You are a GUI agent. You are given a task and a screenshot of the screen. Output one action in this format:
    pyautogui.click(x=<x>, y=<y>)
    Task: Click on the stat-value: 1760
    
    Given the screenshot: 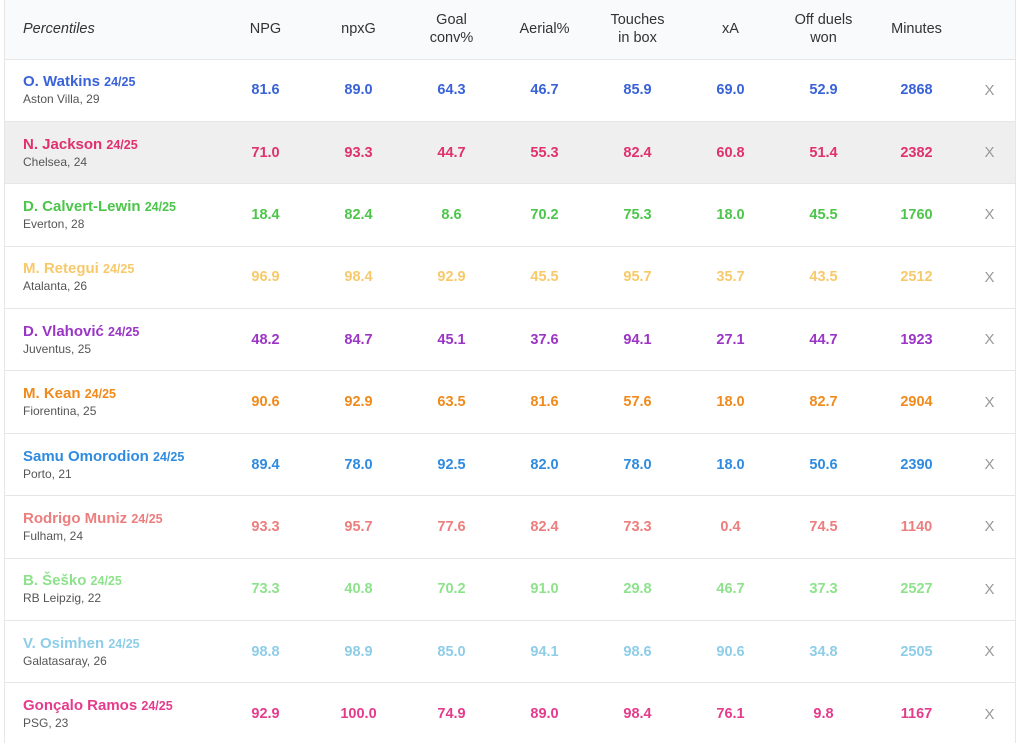 What is the action you would take?
    pyautogui.click(x=916, y=214)
    